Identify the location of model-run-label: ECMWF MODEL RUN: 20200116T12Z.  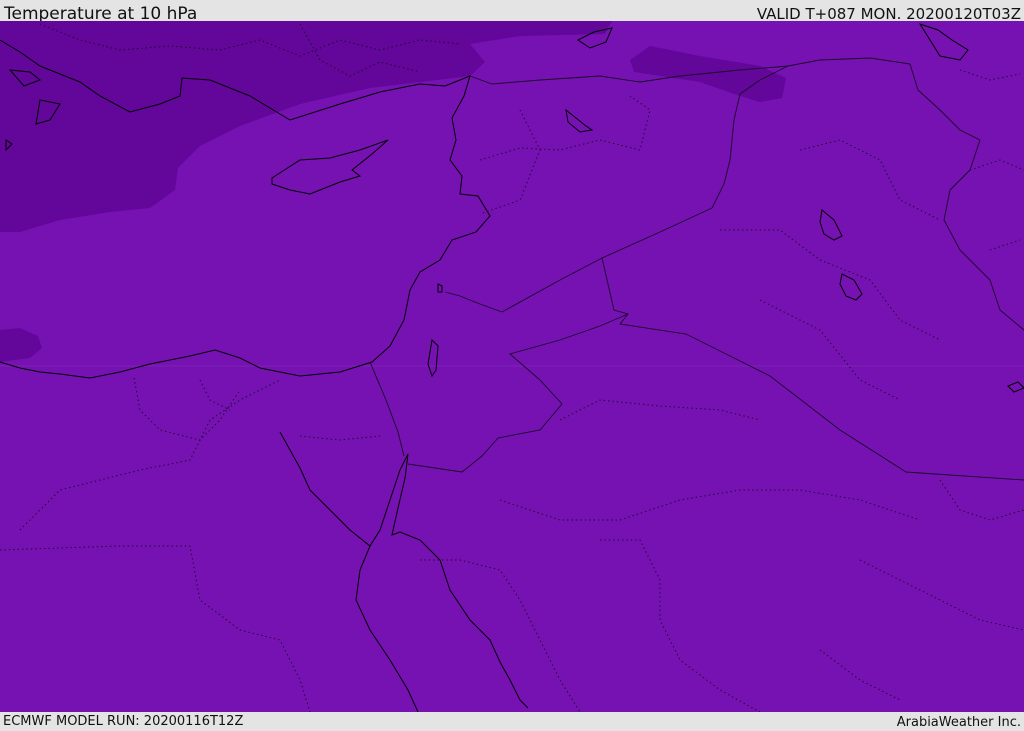
(123, 721).